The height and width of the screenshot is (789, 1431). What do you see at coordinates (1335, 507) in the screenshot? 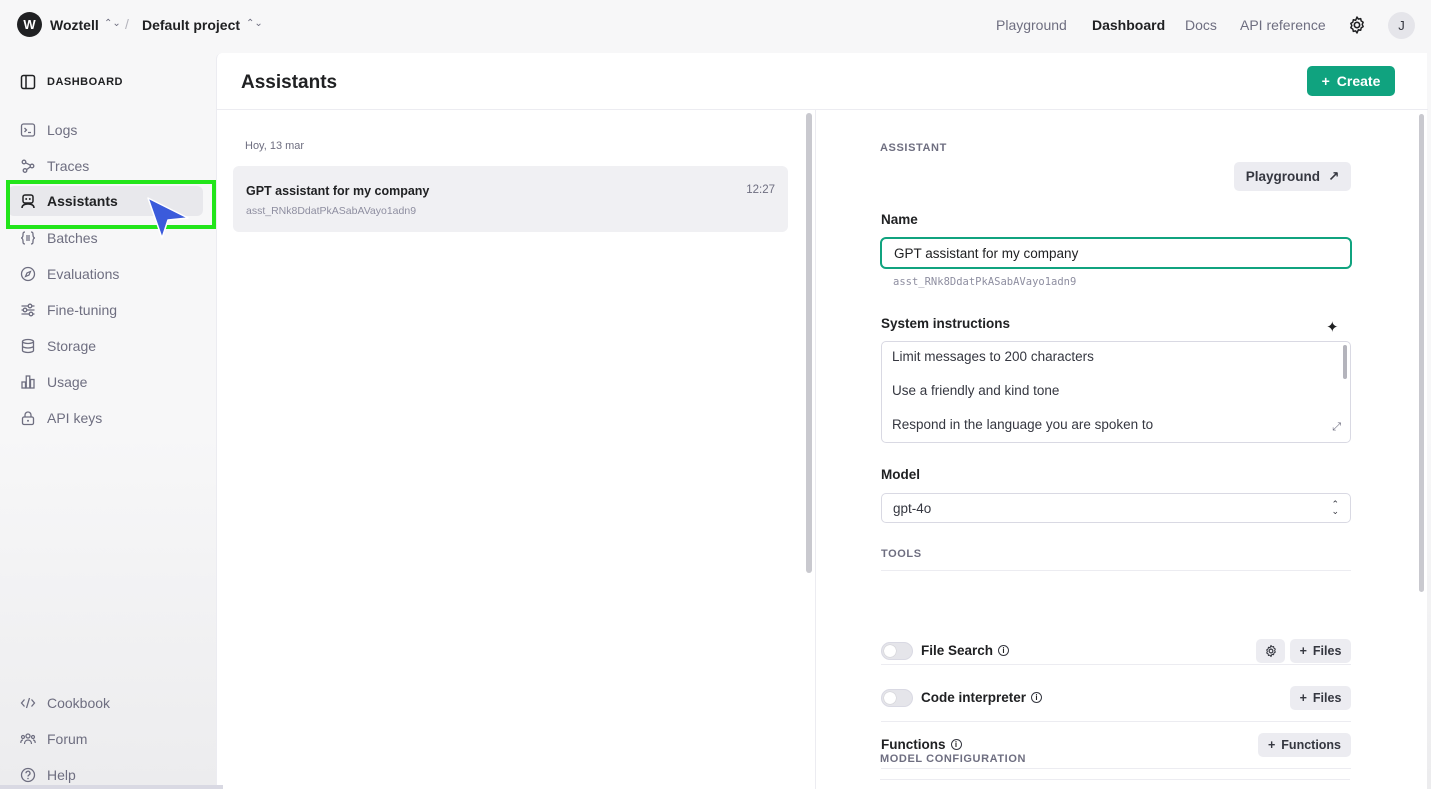
I see `chevron-up-down-icon: ⌃ ⌄` at bounding box center [1335, 507].